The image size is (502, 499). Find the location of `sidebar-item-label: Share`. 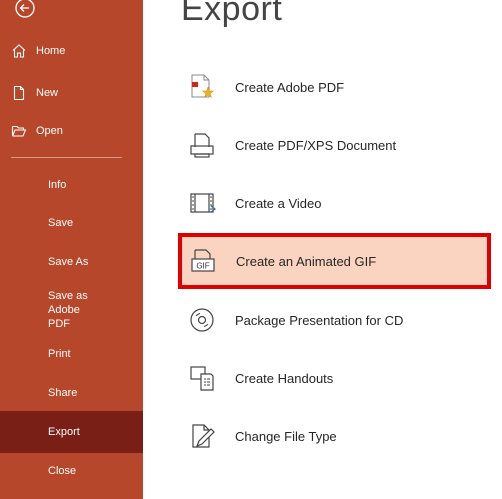

sidebar-item-label: Share is located at coordinates (63, 393).